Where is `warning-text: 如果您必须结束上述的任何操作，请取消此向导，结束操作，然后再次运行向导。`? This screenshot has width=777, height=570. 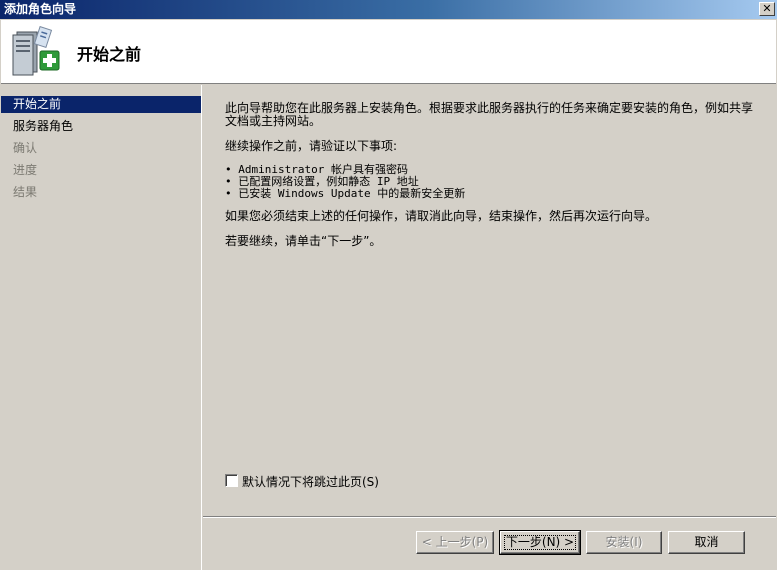 warning-text: 如果您必须结束上述的任何操作，请取消此向导，结束操作，然后再次运行向导。 is located at coordinates (441, 216).